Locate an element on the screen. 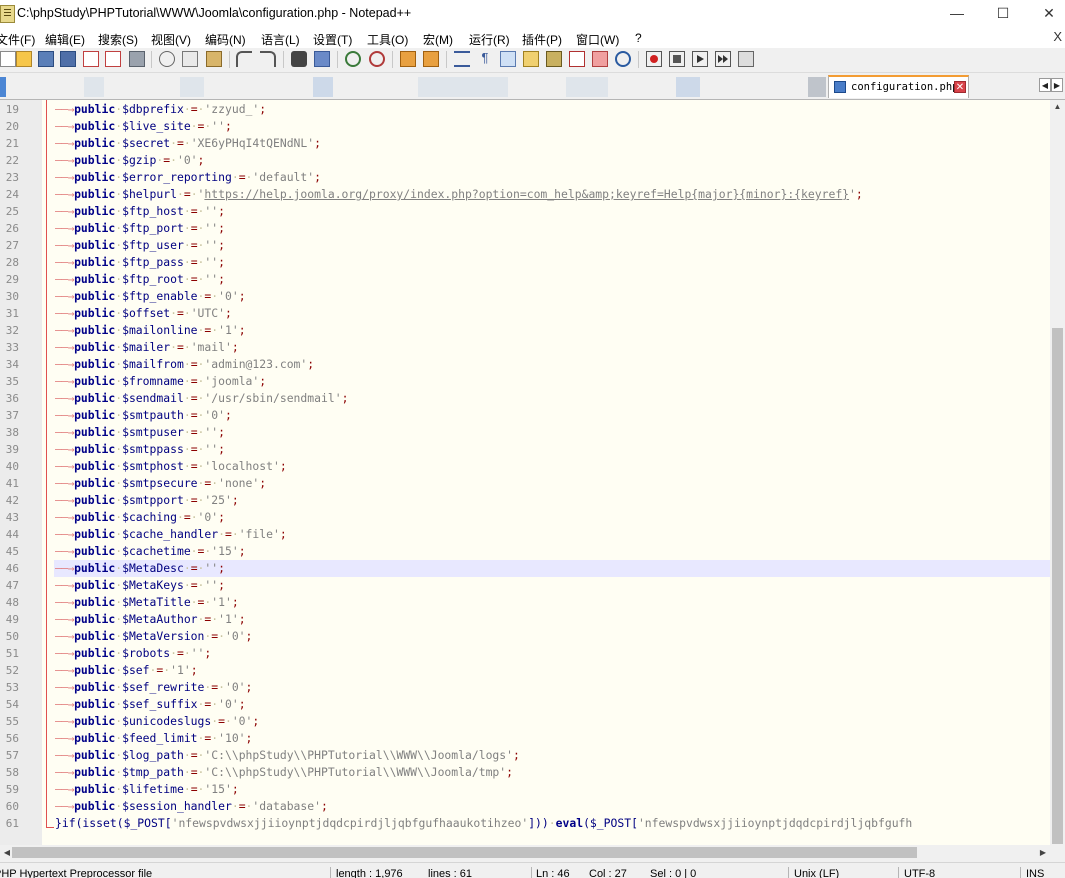 This screenshot has width=1065, height=878. menu-macro: 宏(M) is located at coordinates (438, 39).